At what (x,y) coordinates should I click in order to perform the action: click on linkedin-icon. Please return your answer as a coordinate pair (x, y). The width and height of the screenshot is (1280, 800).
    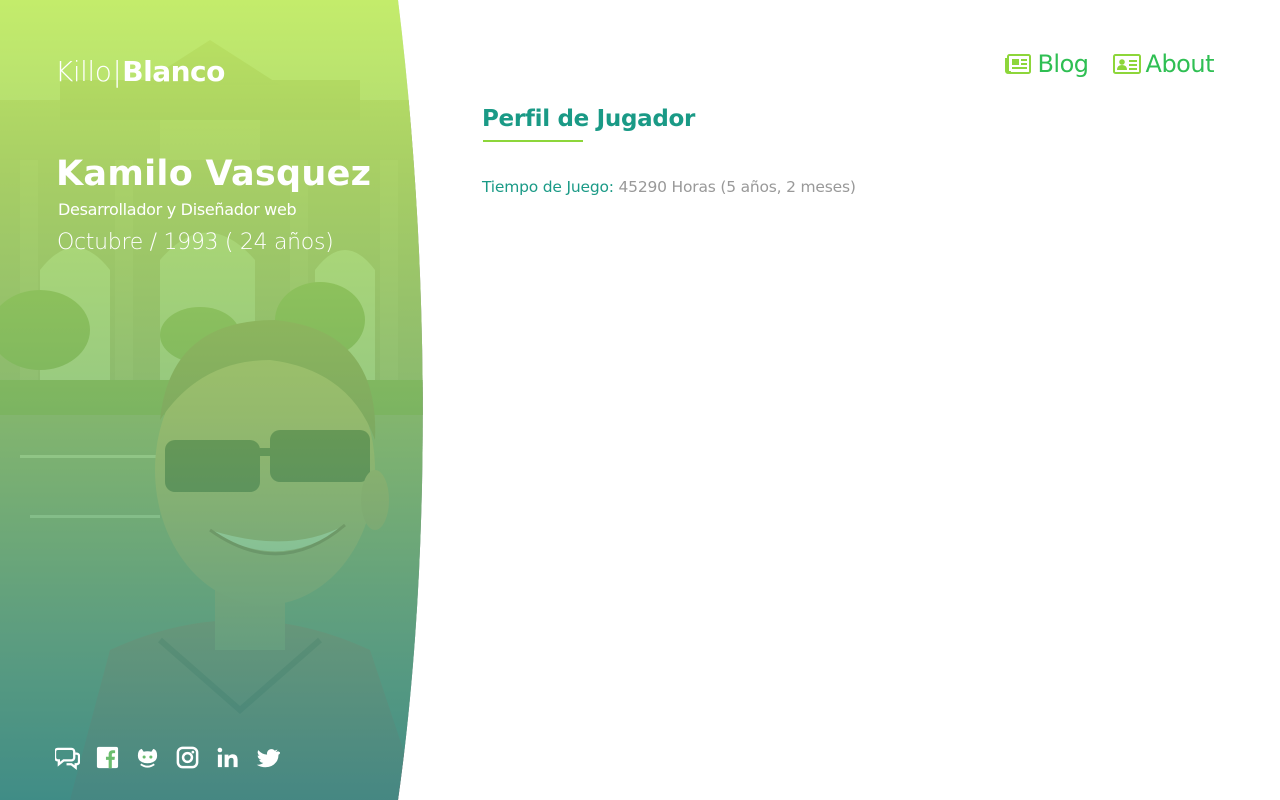
    Looking at the image, I should click on (227, 757).